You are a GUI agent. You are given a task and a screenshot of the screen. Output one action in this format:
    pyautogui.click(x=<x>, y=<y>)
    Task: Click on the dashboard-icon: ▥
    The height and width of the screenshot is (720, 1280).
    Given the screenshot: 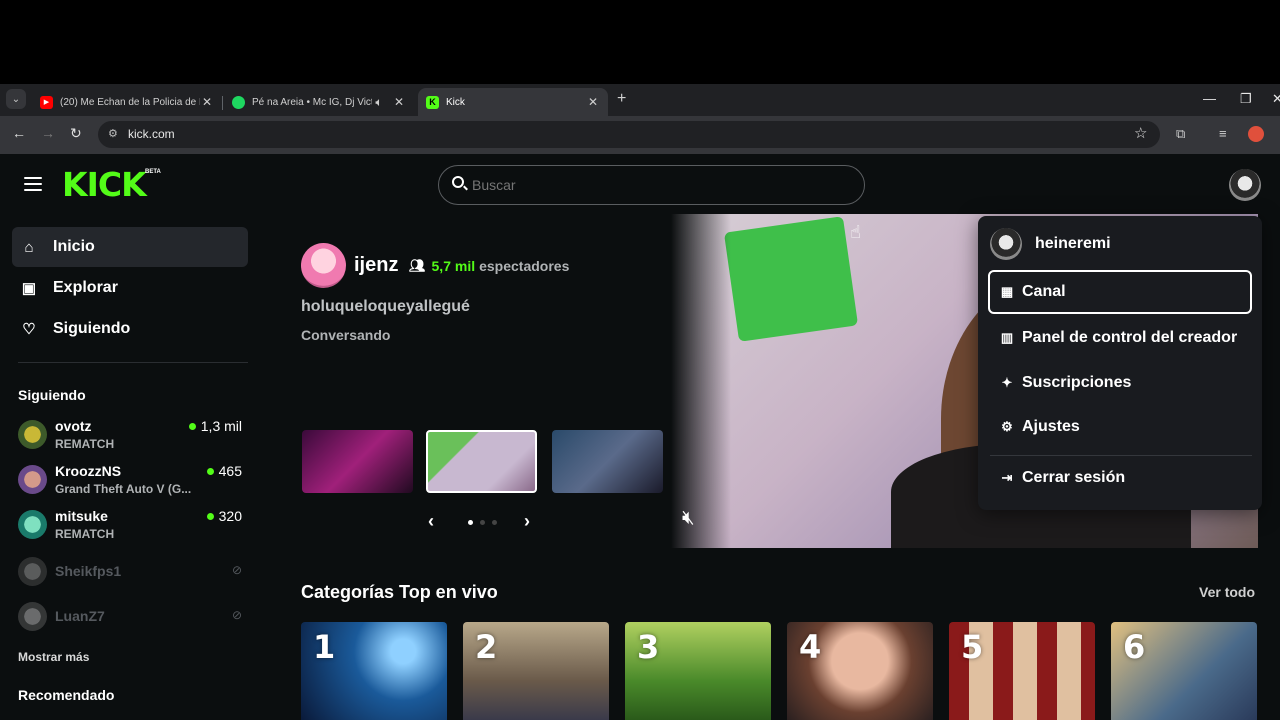 What is the action you would take?
    pyautogui.click(x=1007, y=337)
    